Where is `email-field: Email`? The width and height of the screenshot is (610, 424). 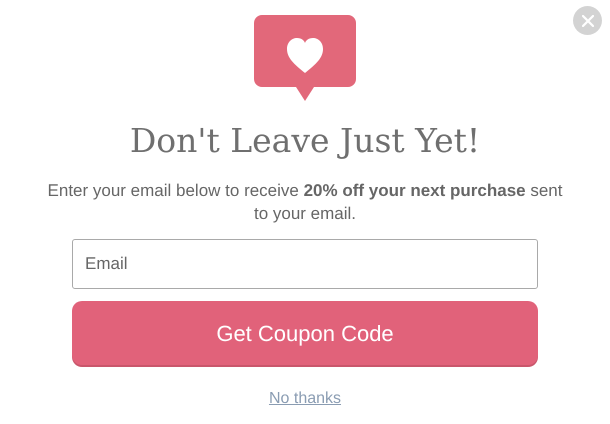
email-field: Email is located at coordinates (305, 264).